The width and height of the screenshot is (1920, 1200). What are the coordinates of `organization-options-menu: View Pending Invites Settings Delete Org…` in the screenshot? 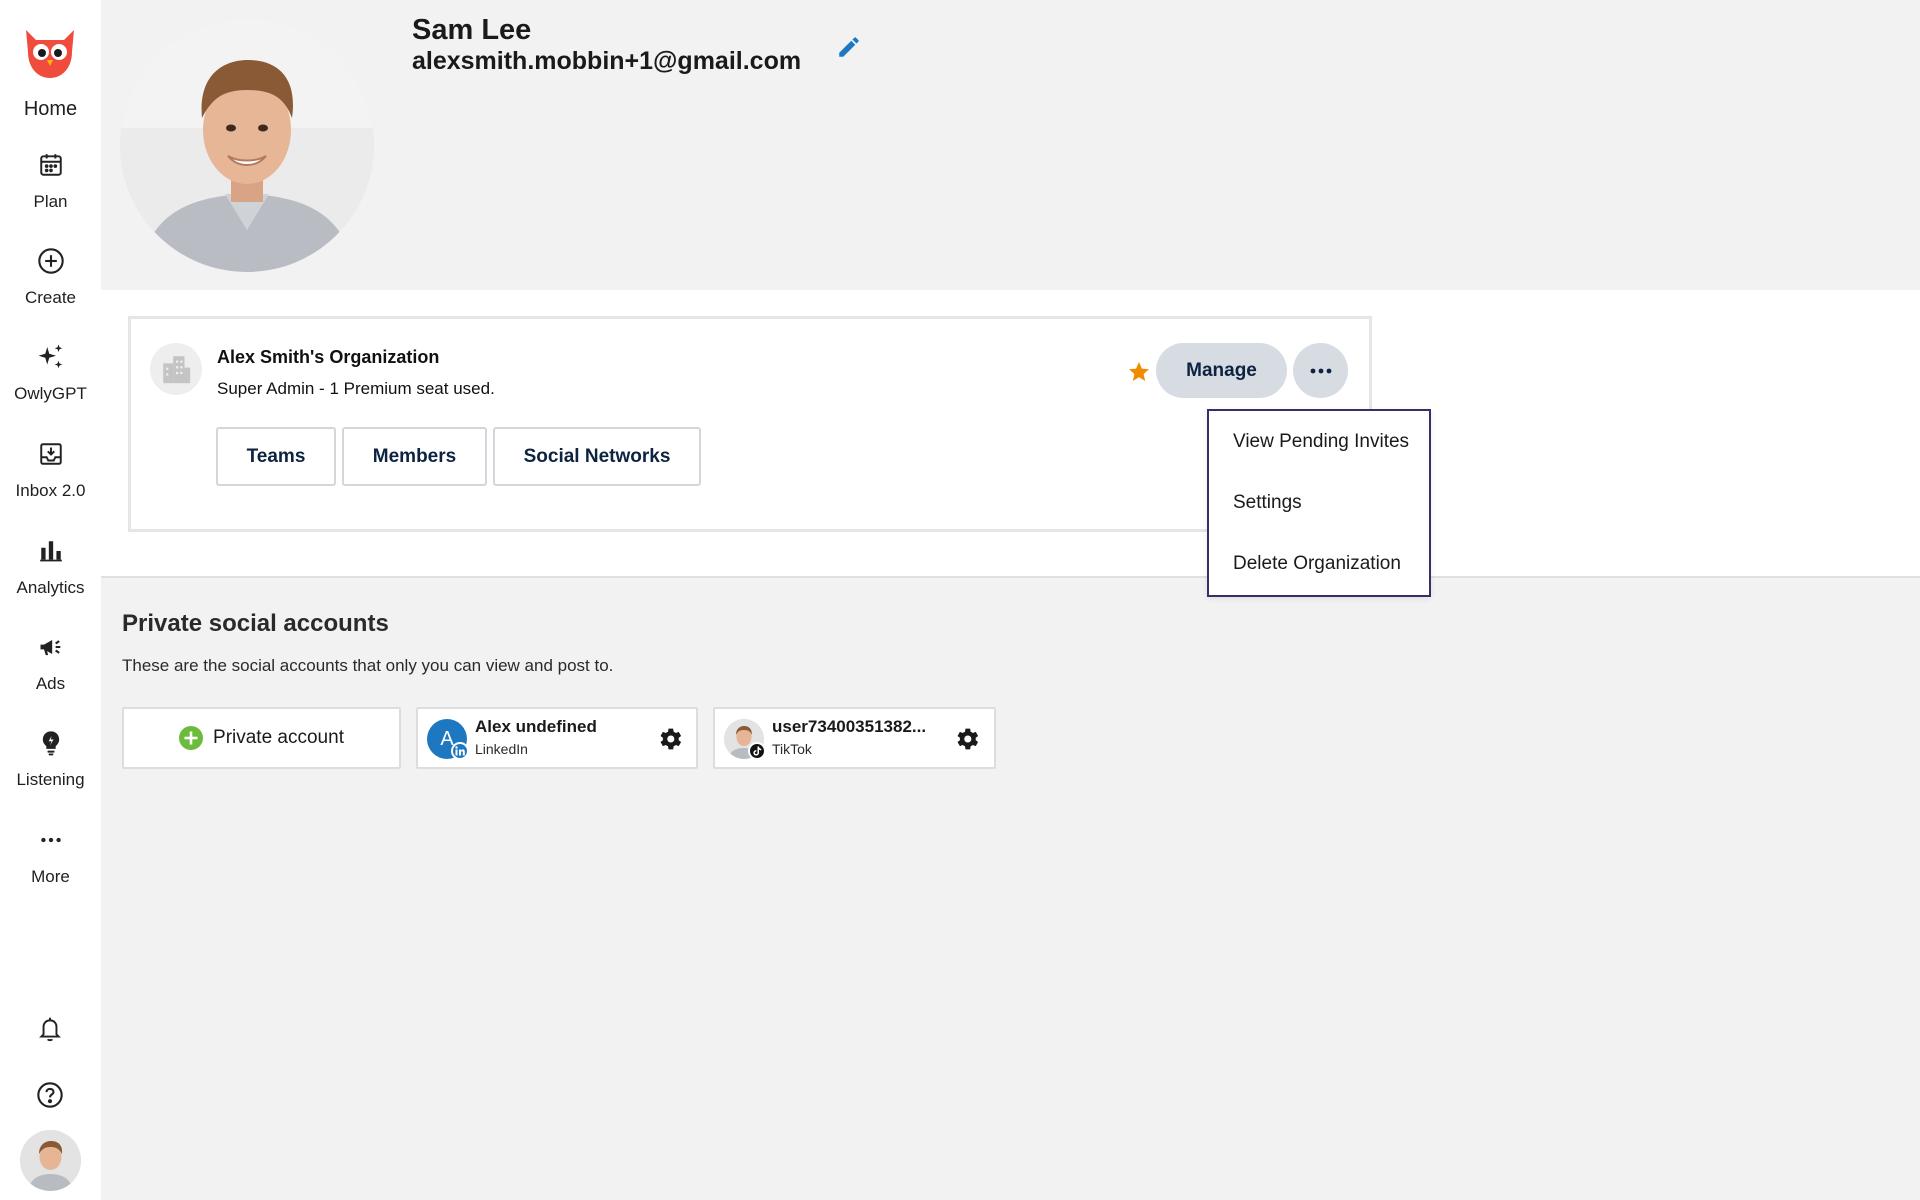 It's located at (1319, 503).